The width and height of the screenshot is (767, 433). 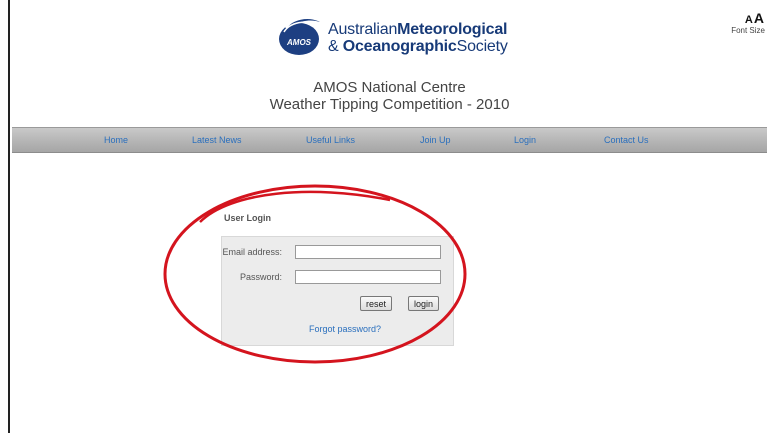 I want to click on logo-line-1: AustralianMeteorological, so click(x=417, y=29).